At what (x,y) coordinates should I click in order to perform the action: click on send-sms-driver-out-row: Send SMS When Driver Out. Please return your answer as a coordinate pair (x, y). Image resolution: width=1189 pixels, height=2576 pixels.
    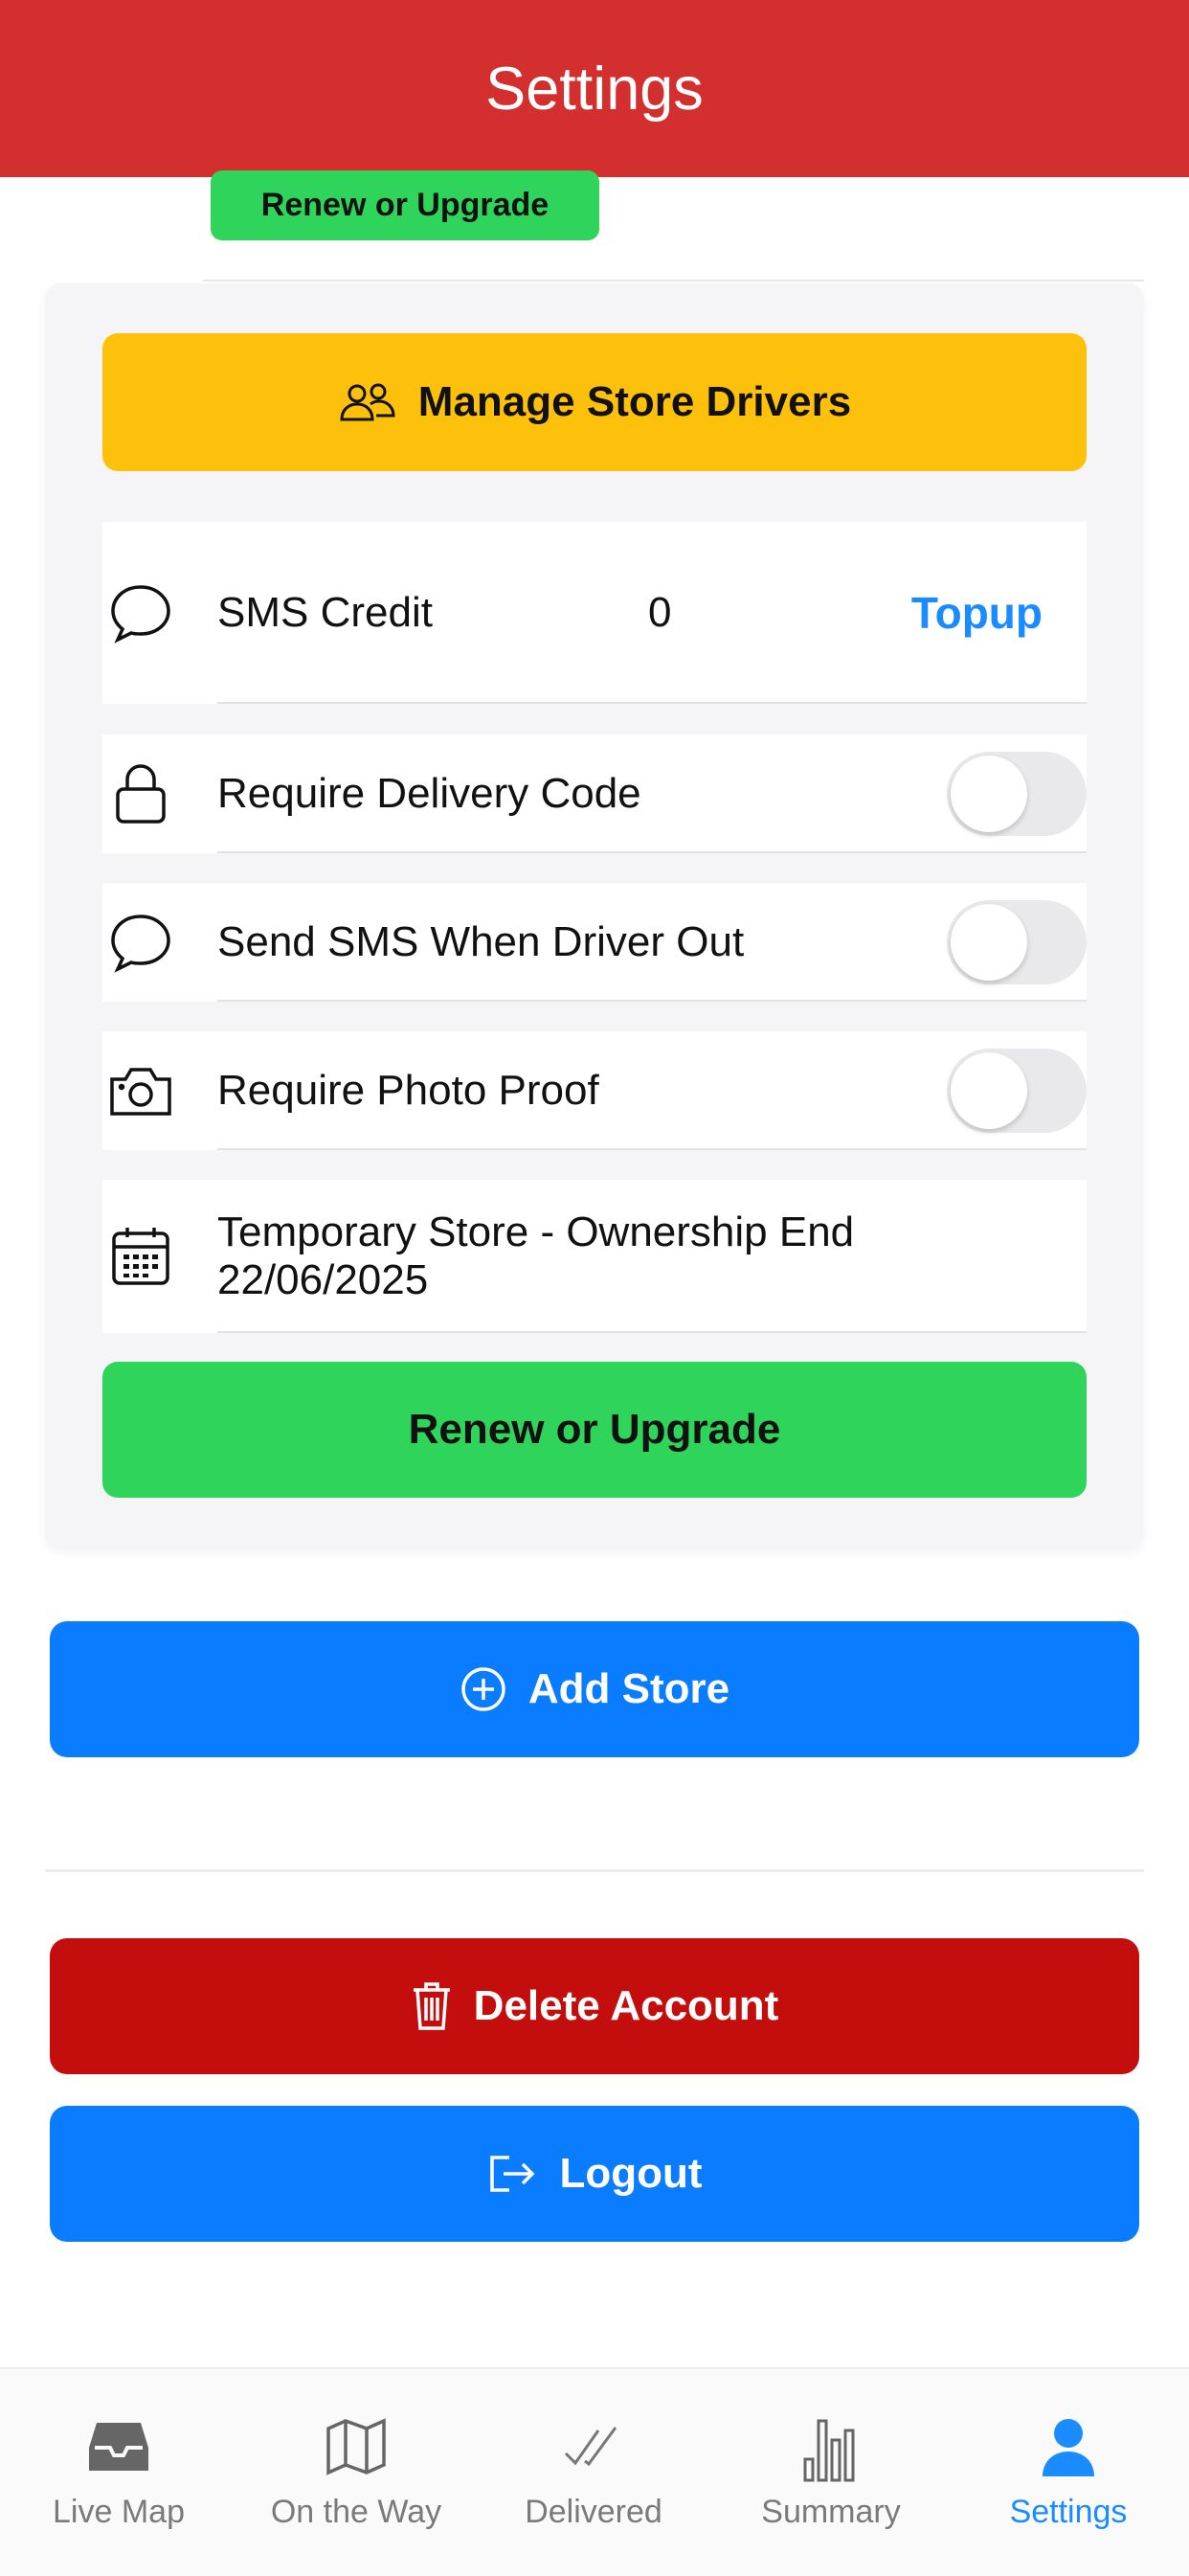
    Looking at the image, I should click on (594, 942).